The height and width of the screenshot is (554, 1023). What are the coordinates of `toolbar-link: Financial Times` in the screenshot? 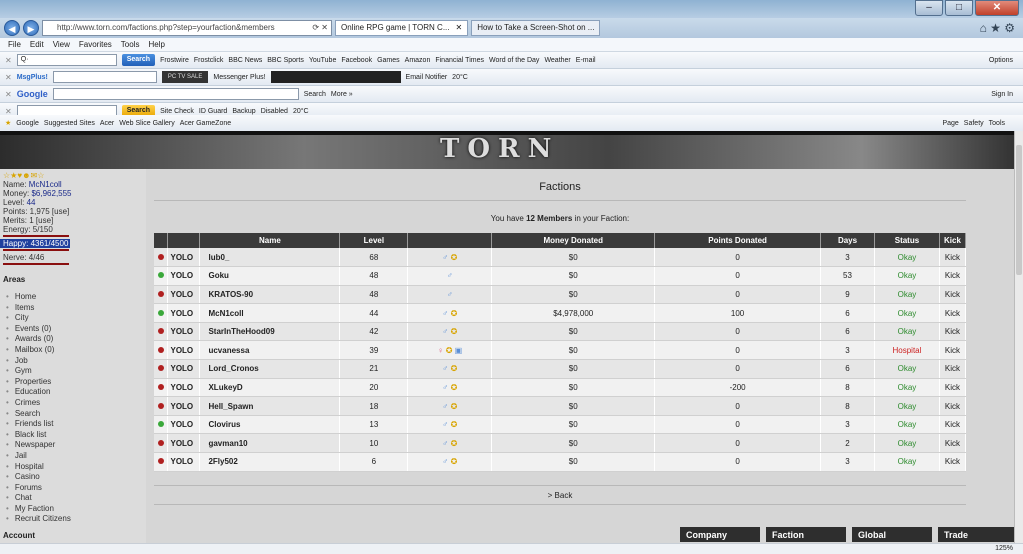 It's located at (459, 60).